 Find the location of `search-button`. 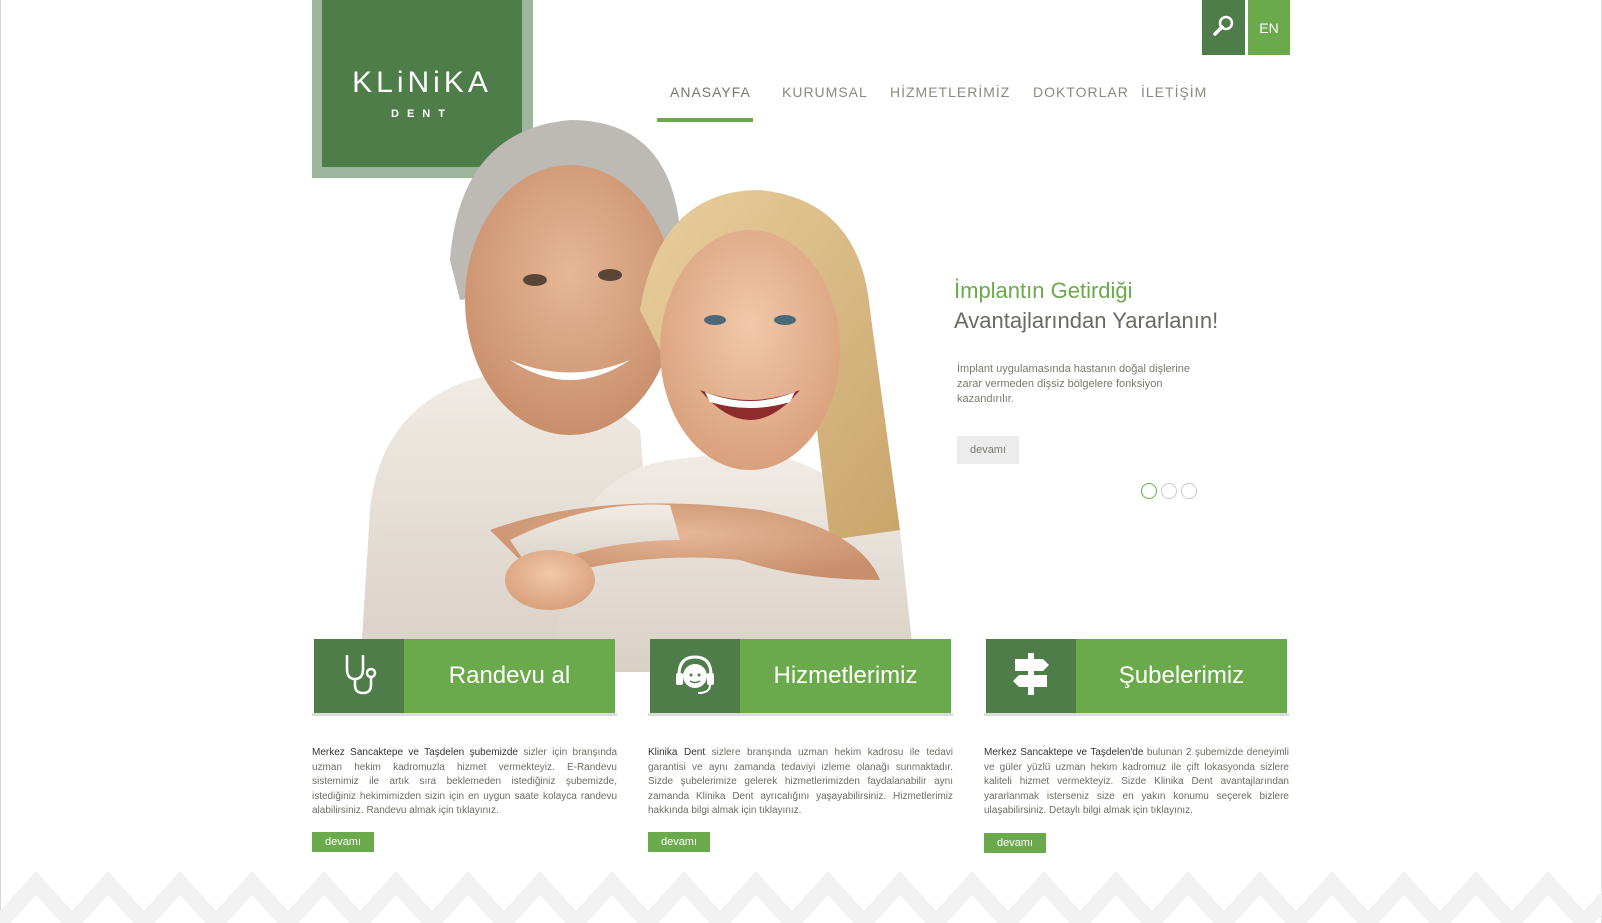

search-button is located at coordinates (1223, 27).